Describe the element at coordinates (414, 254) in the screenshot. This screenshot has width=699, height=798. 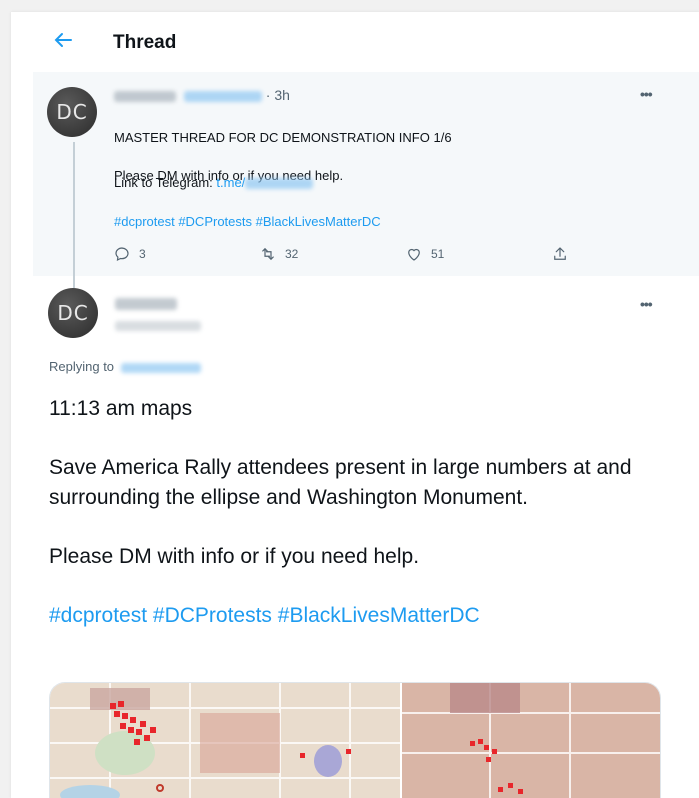
I see `heart-icon` at that location.